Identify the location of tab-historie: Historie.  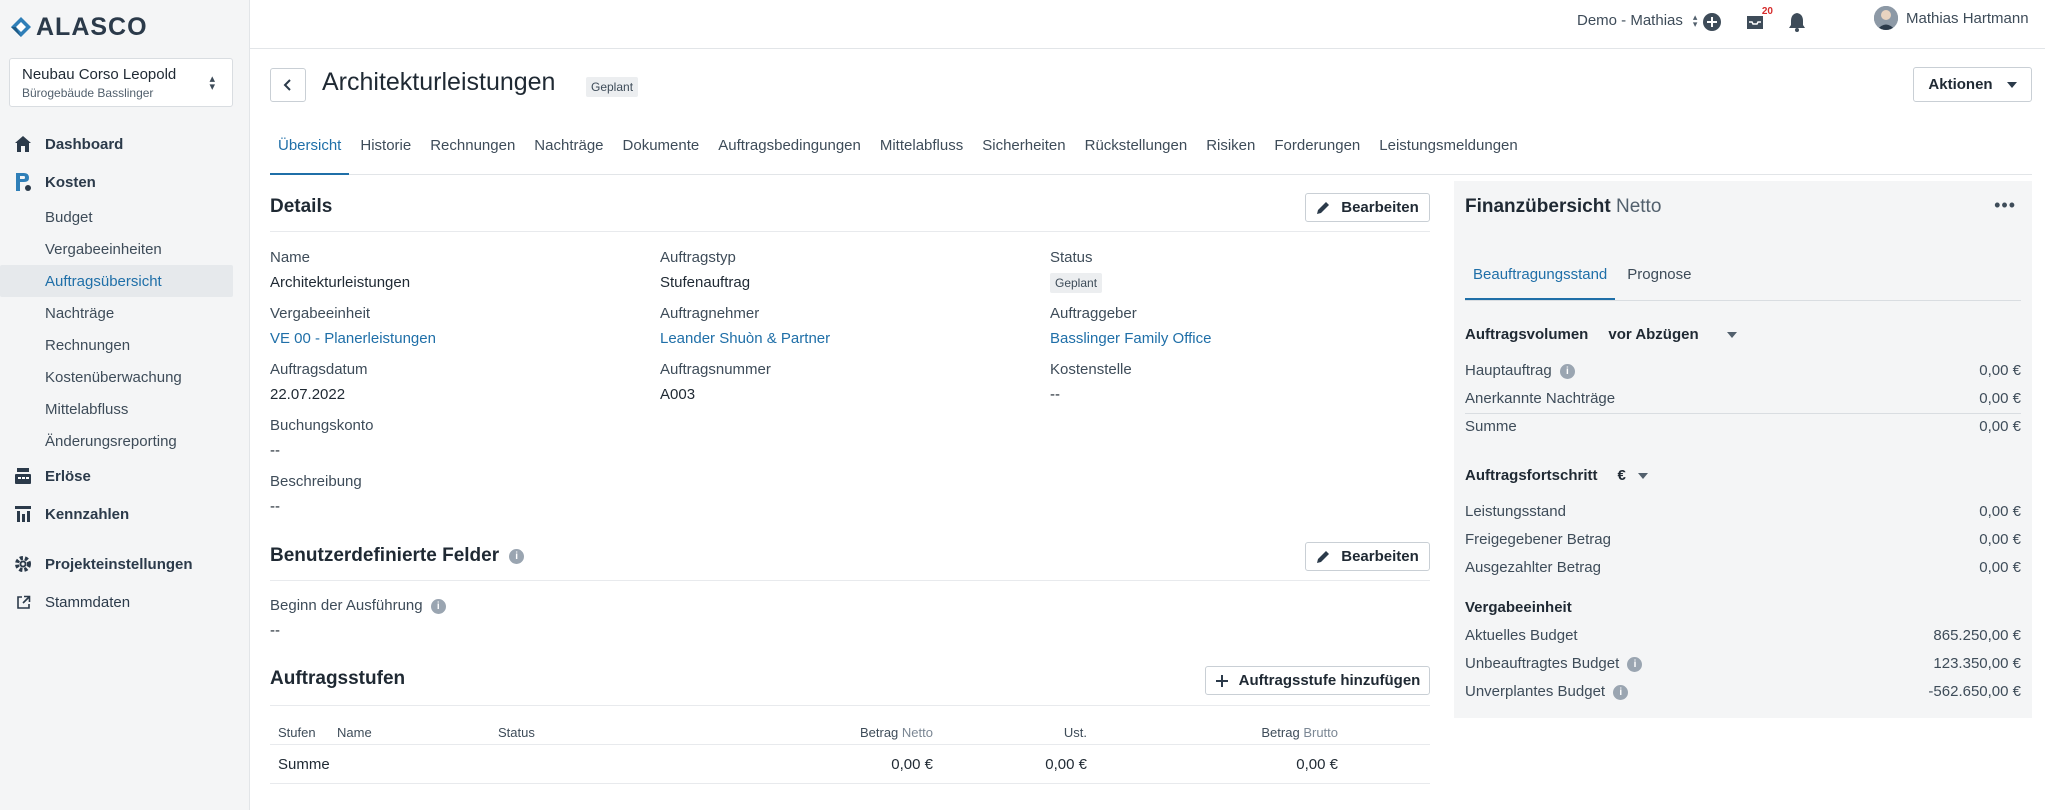
(385, 151).